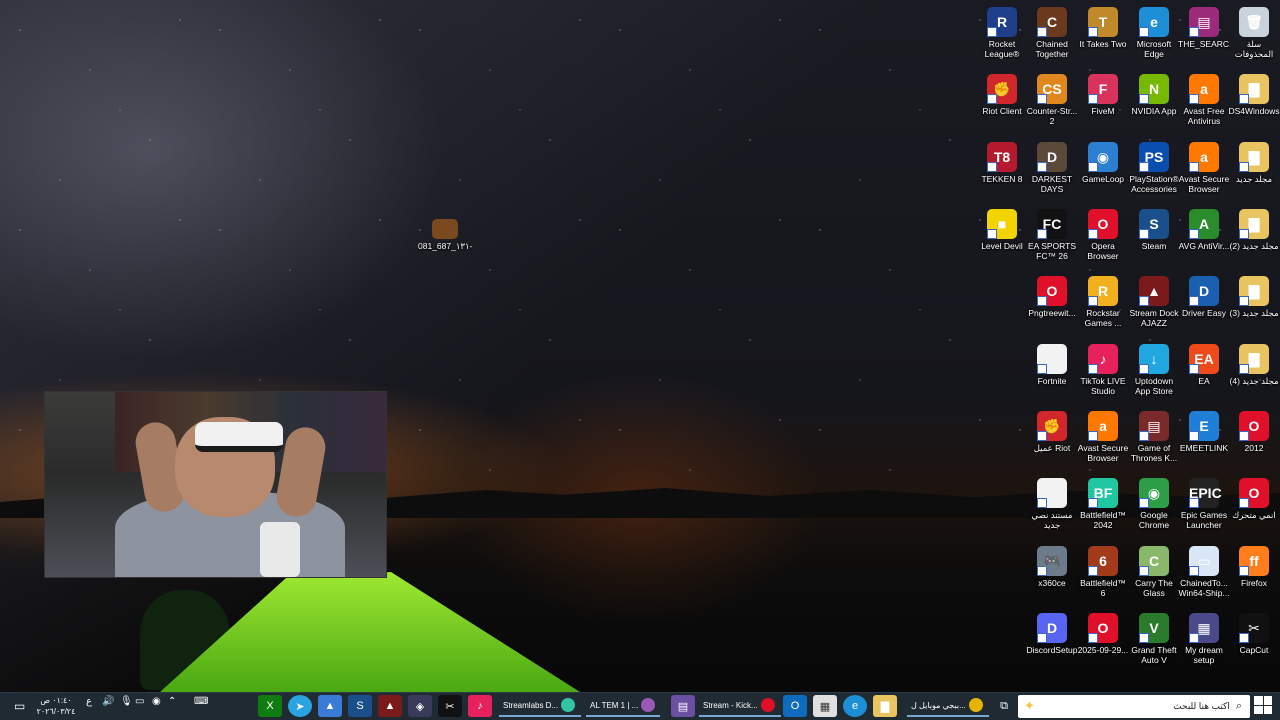 The height and width of the screenshot is (720, 1280). I want to click on desktop-shortcut: ◉ GameLoop, so click(1103, 172).